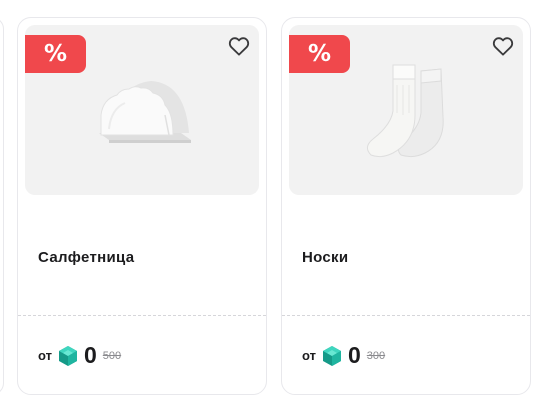 The width and height of the screenshot is (543, 419). I want to click on product-title: Носки, so click(325, 257).